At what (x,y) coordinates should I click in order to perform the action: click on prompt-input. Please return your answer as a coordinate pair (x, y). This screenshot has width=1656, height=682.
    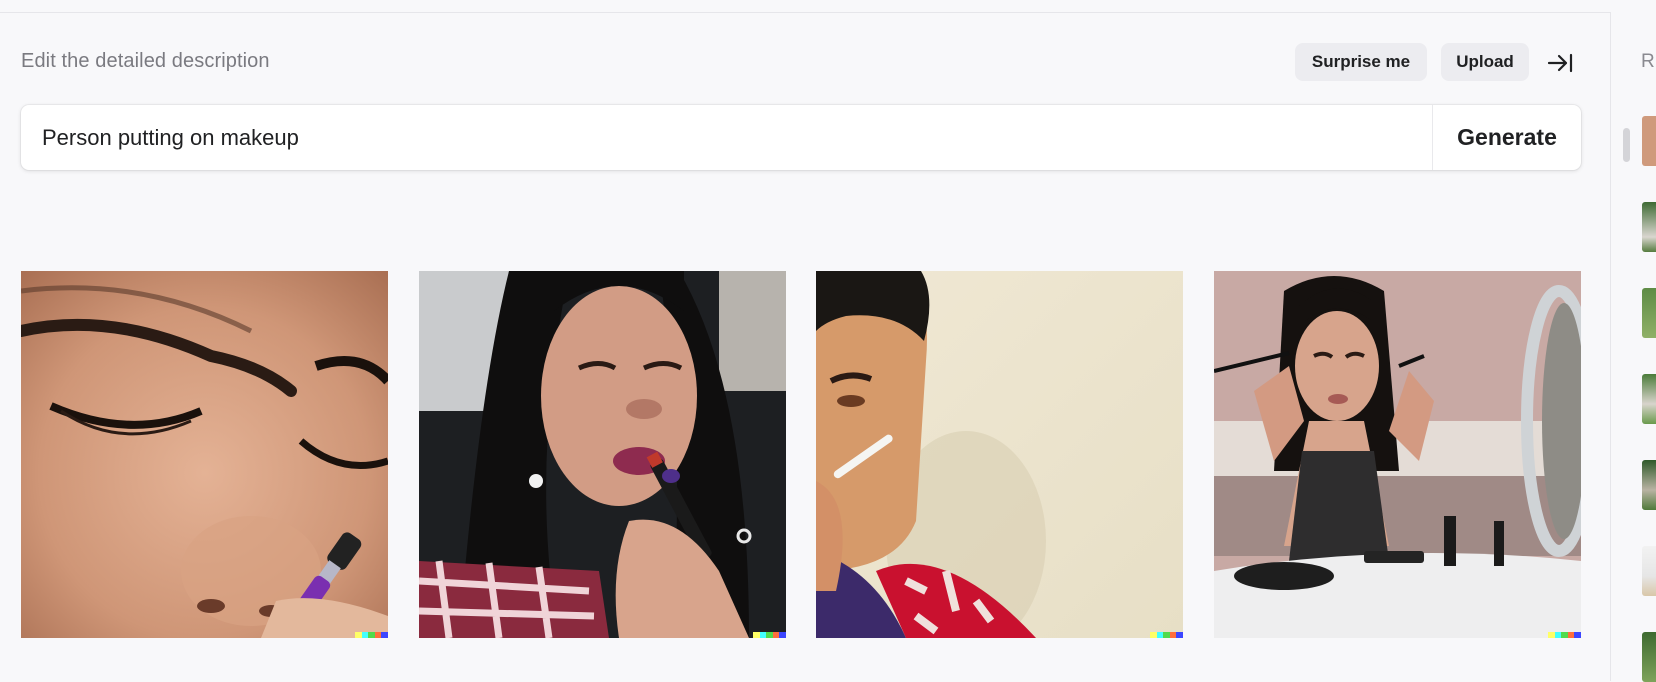
    Looking at the image, I should click on (726, 137).